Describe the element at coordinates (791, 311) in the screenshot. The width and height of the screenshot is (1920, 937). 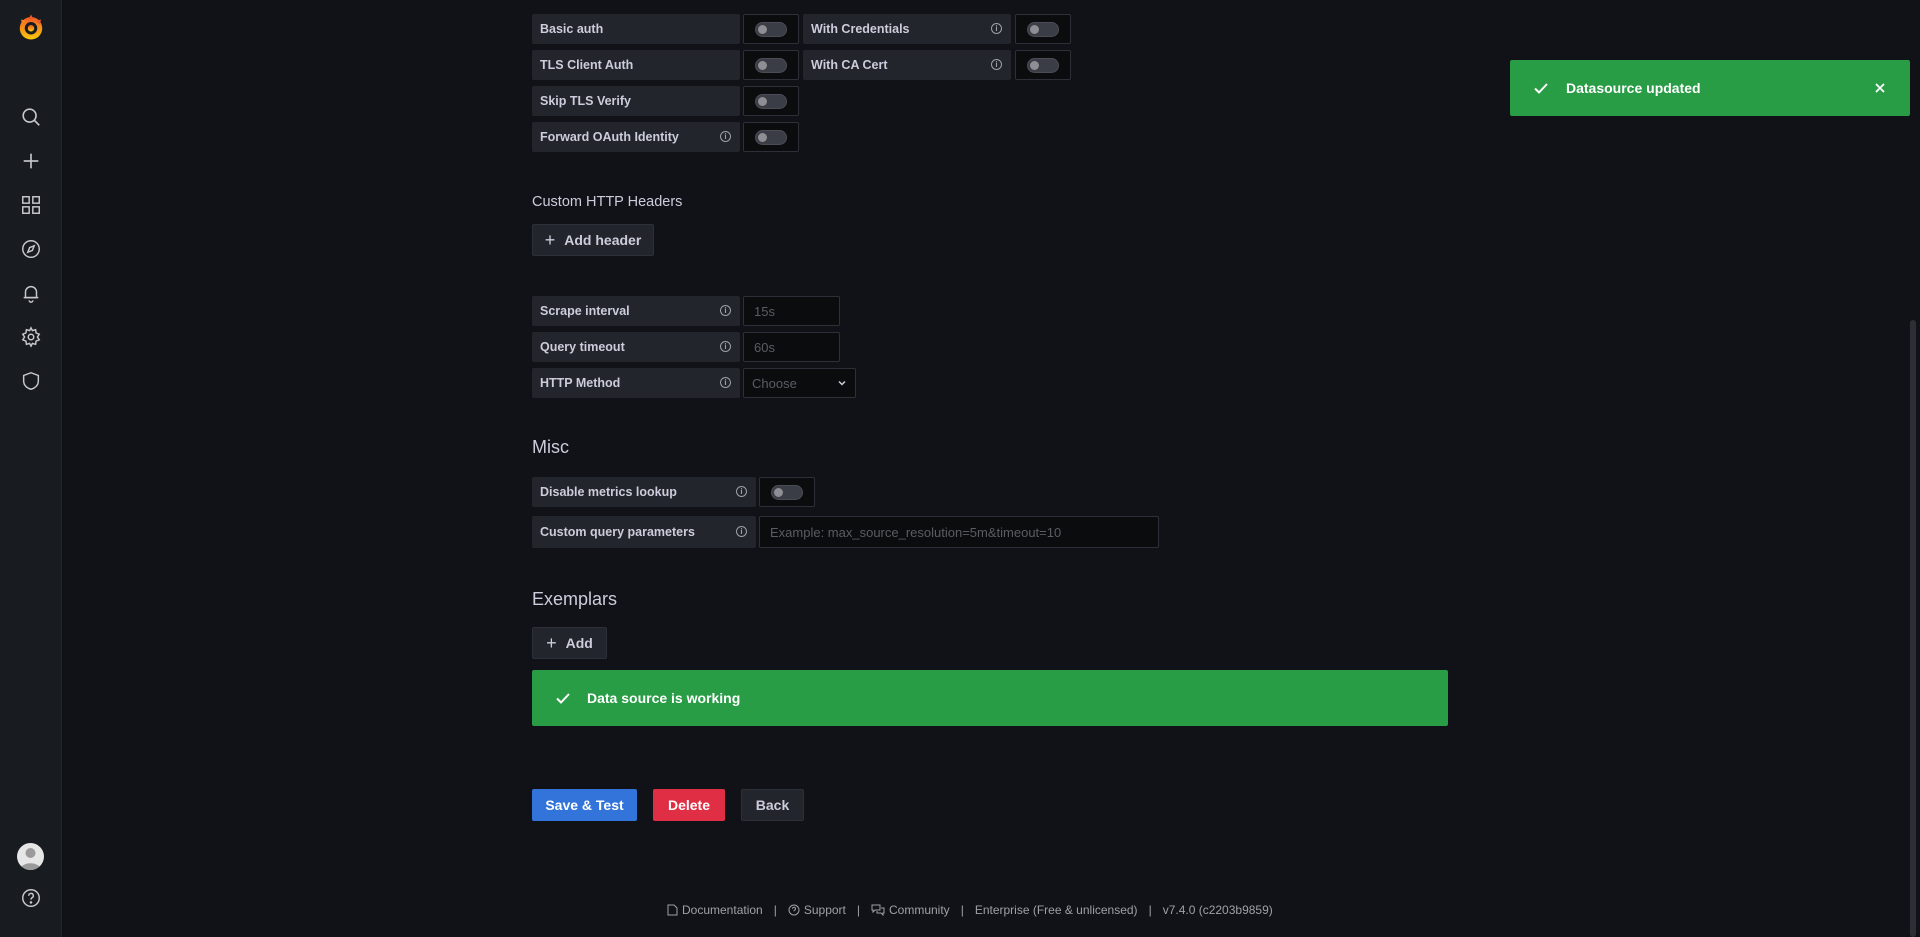
I see `scrape-interval-input` at that location.